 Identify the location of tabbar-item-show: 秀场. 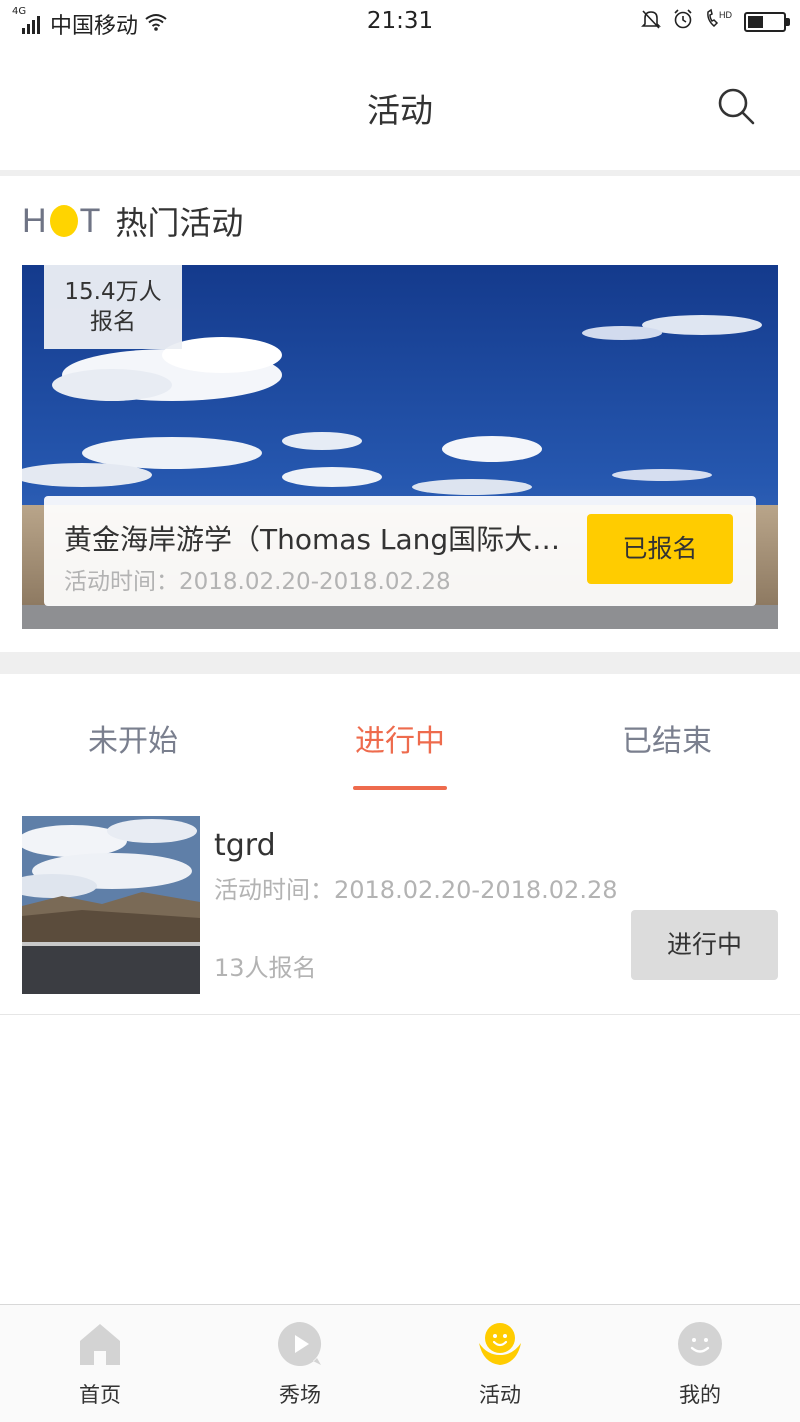
(300, 1363).